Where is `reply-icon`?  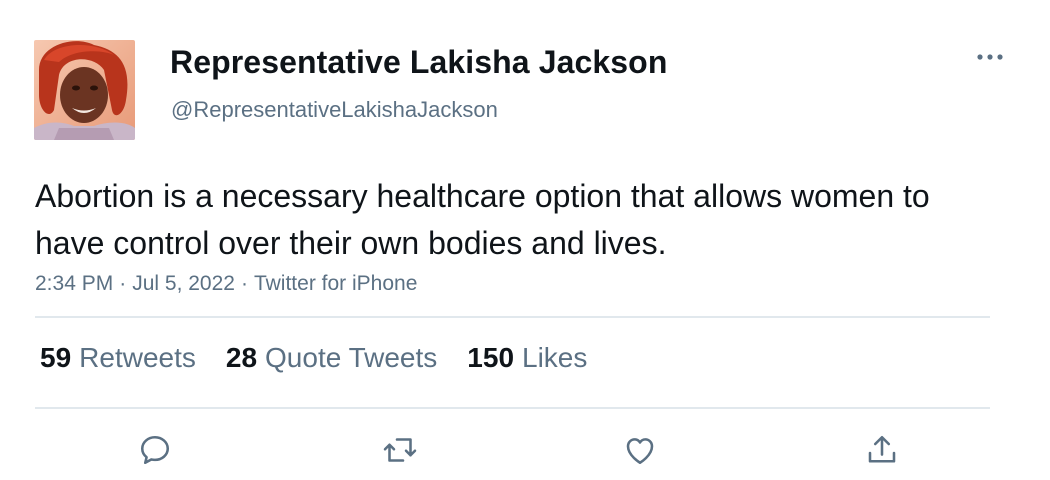
reply-icon is located at coordinates (155, 450).